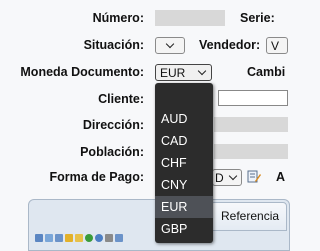 This screenshot has height=251, width=320. What do you see at coordinates (173, 73) in the screenshot?
I see `moneda-value: EUR` at bounding box center [173, 73].